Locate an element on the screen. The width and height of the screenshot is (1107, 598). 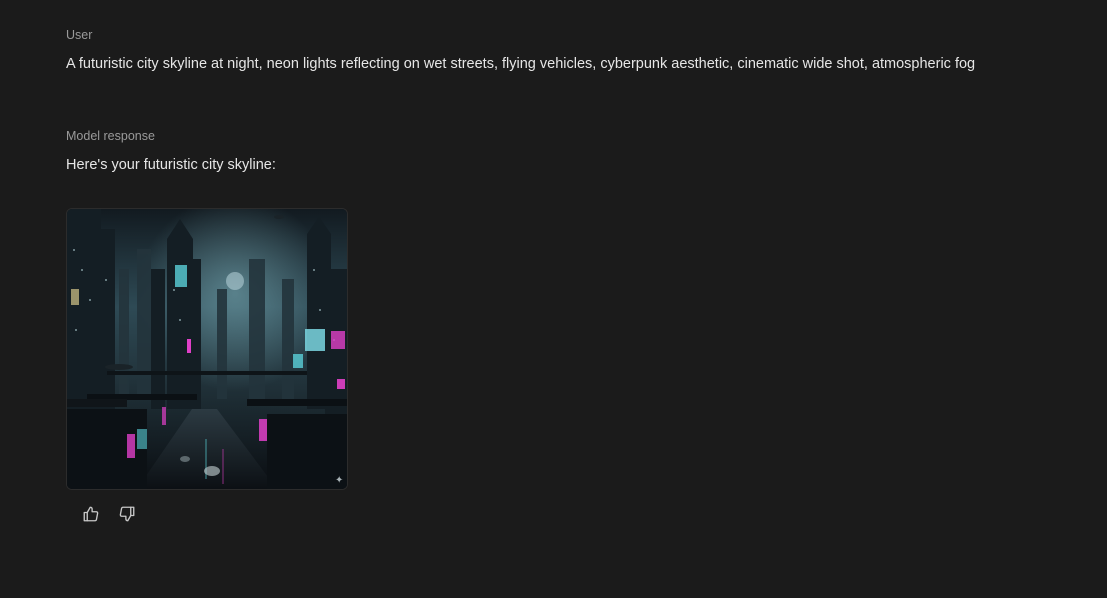
thumbs-down-icon is located at coordinates (127, 514).